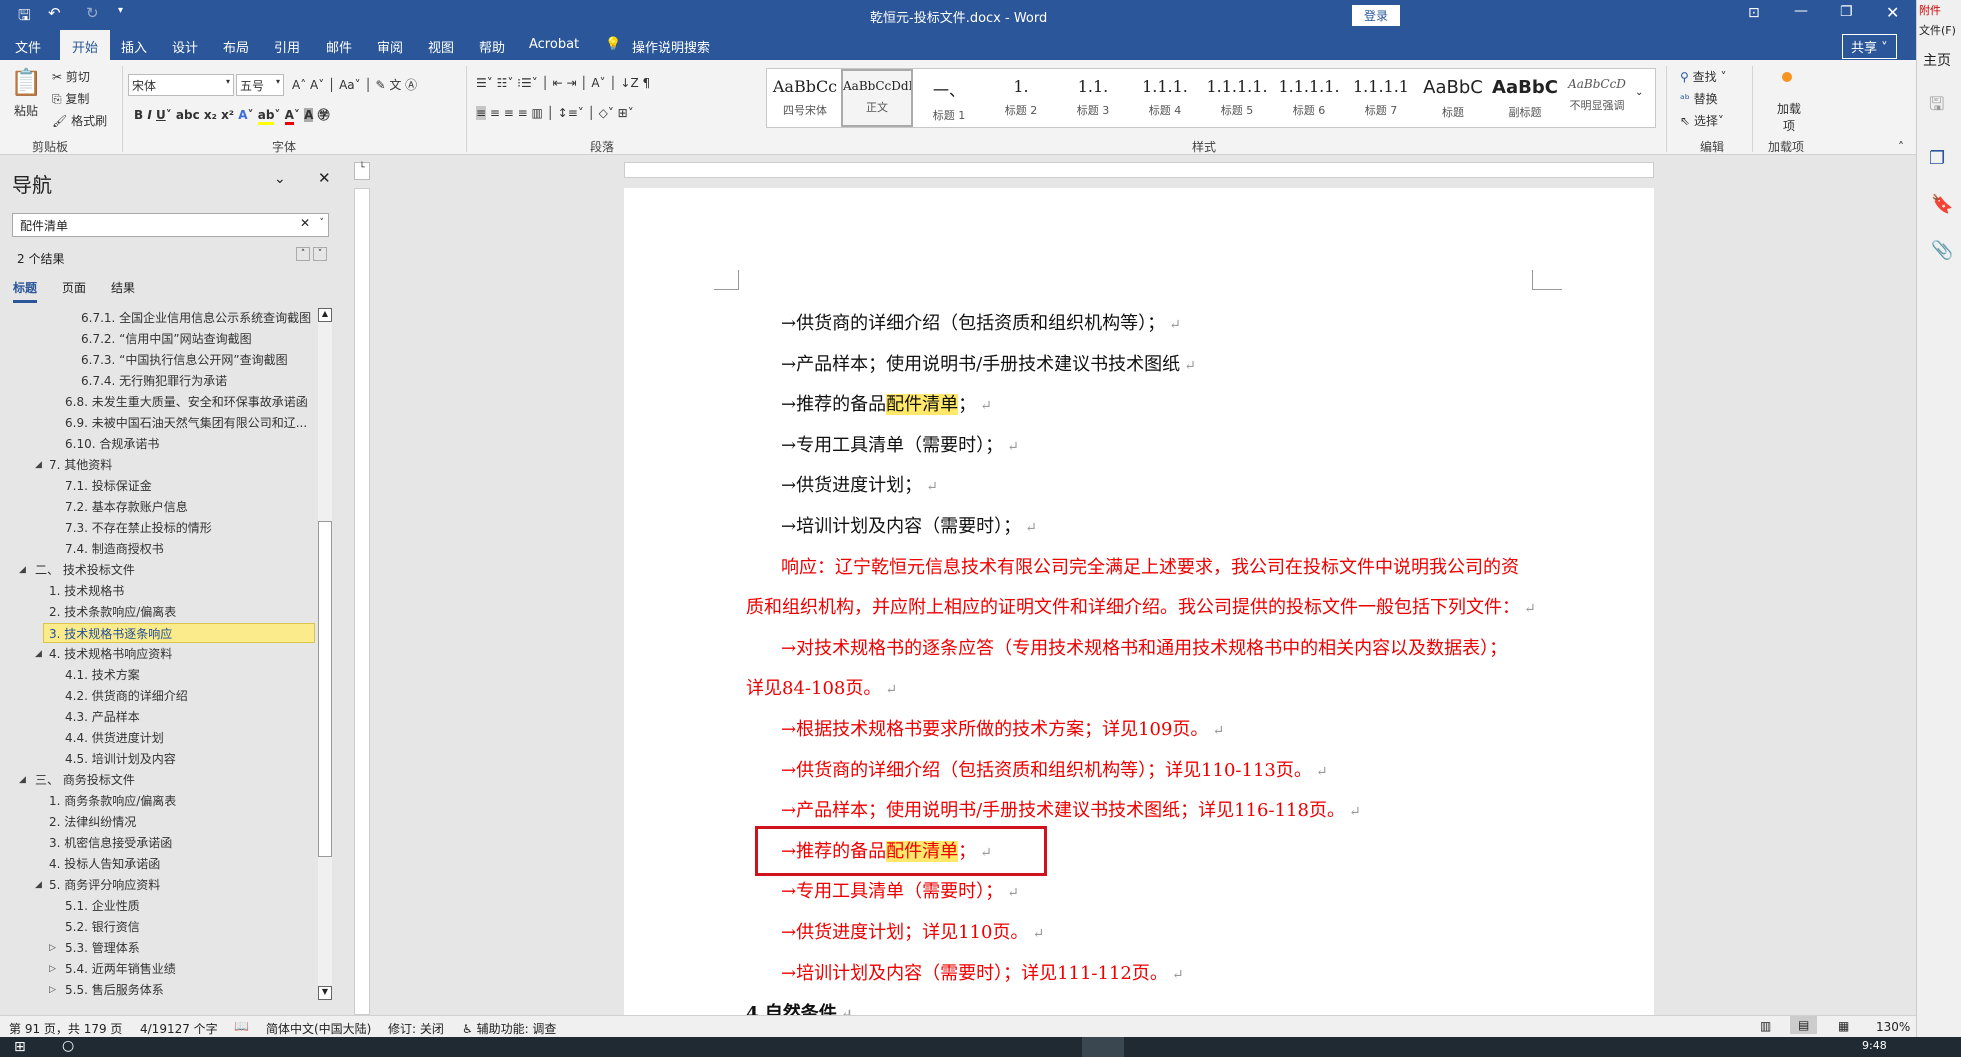  What do you see at coordinates (79, 120) in the screenshot?
I see `format-painter-button: 🖌 格式刷` at bounding box center [79, 120].